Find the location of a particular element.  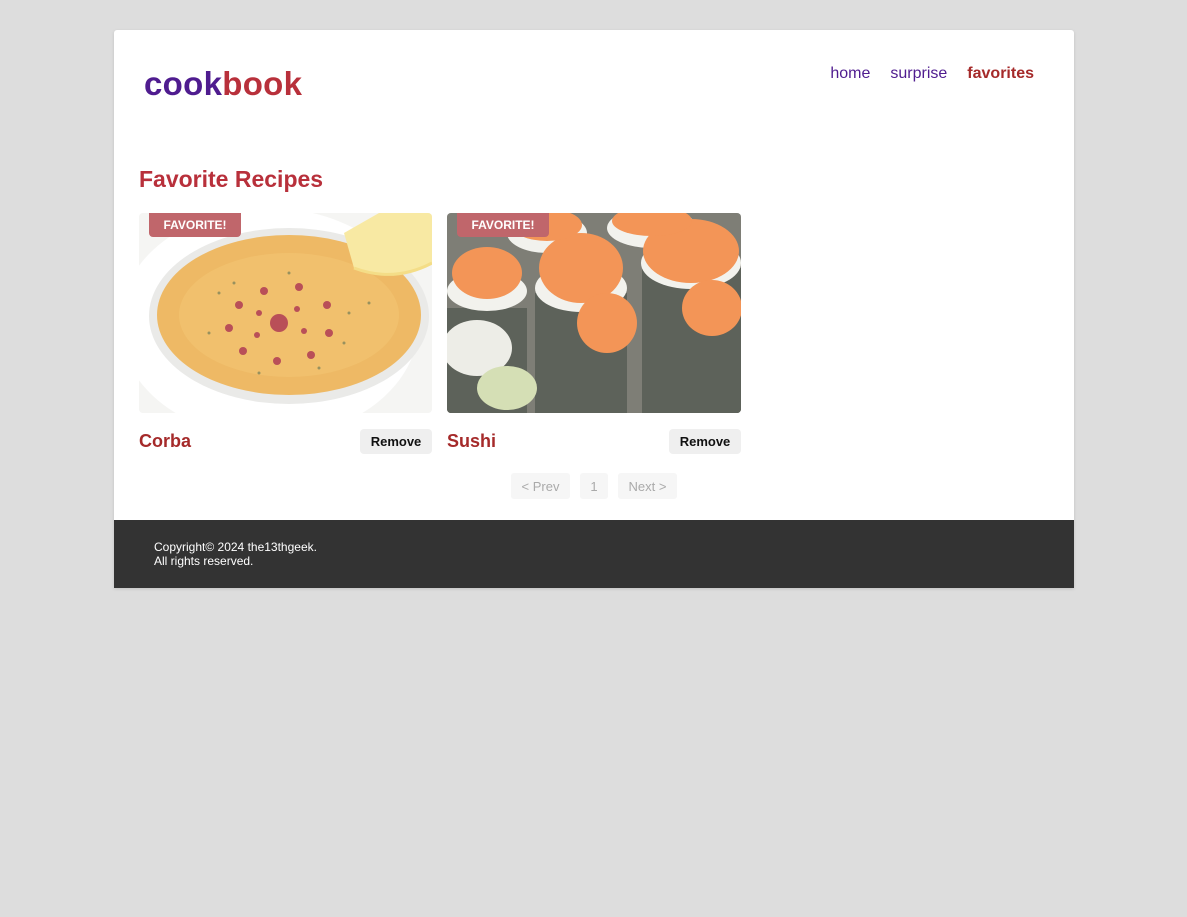

nav-link-surprise: surprise is located at coordinates (918, 74).